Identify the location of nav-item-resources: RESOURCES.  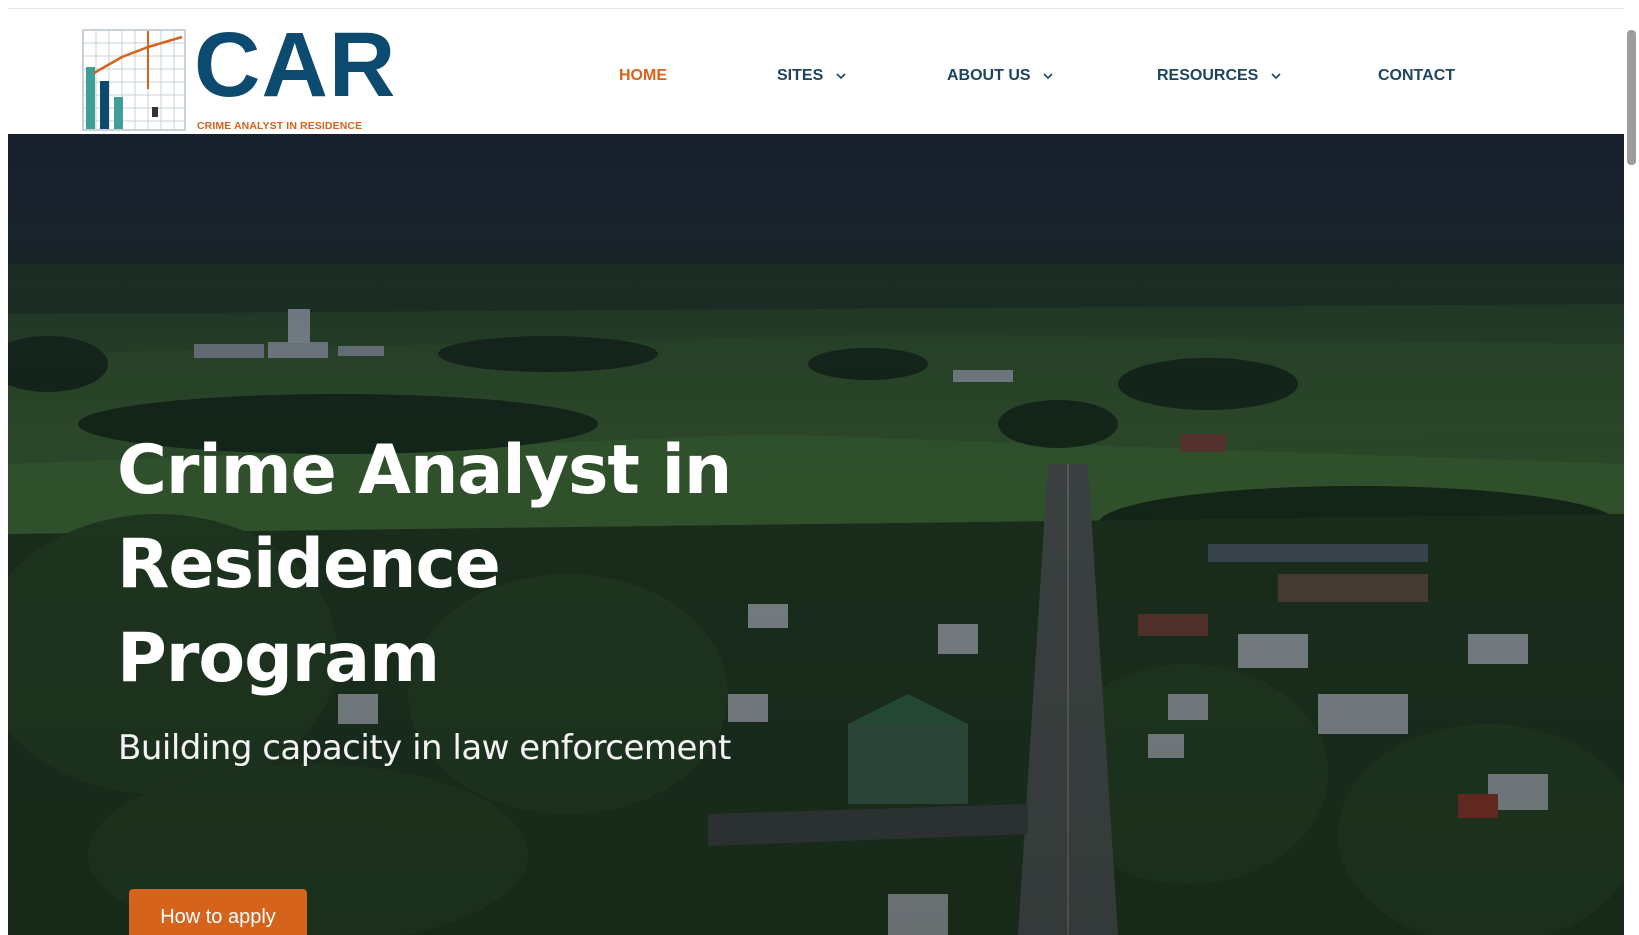
(1219, 76).